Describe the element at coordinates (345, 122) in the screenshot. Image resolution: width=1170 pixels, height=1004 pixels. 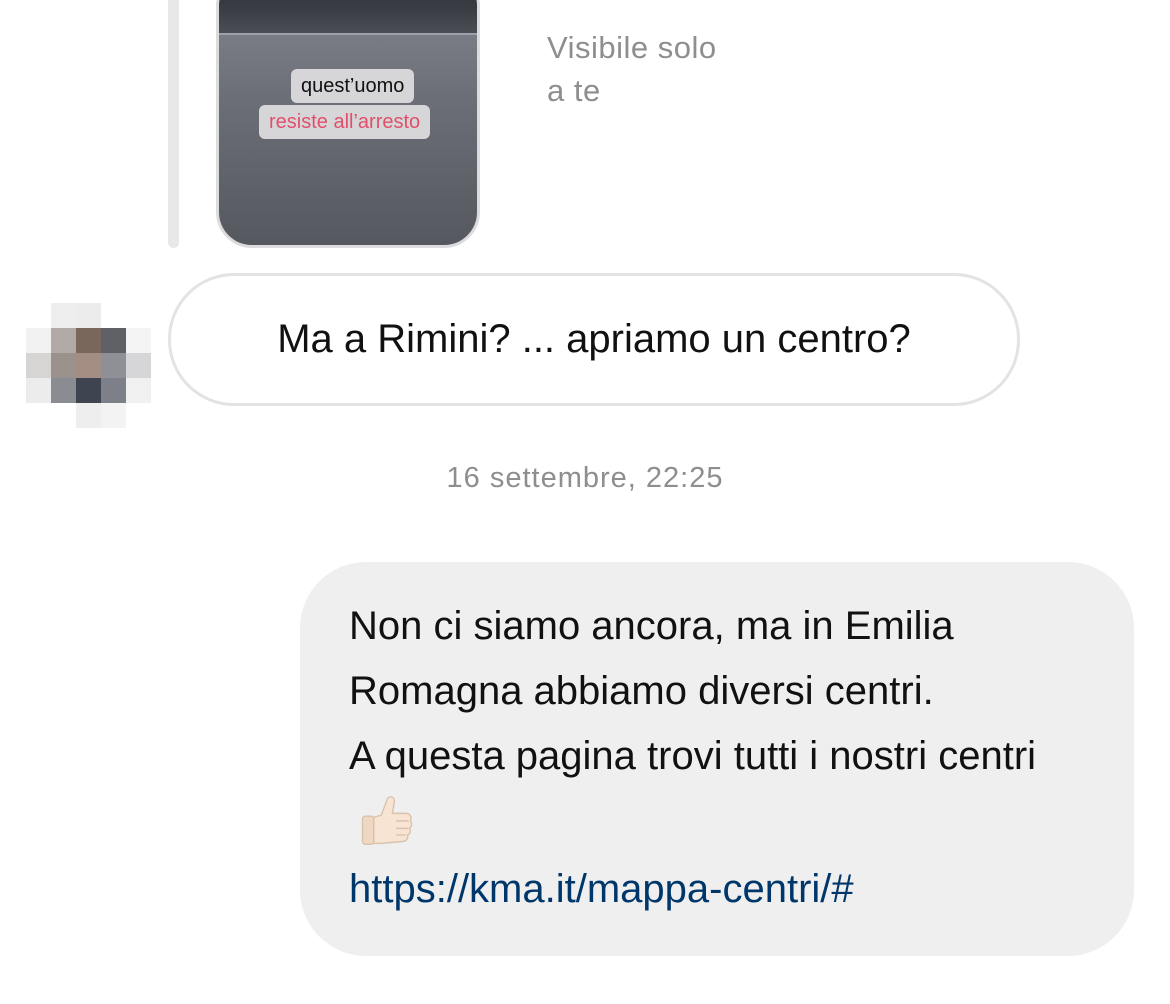
I see `story-sticker-line2: resiste all’arresto` at that location.